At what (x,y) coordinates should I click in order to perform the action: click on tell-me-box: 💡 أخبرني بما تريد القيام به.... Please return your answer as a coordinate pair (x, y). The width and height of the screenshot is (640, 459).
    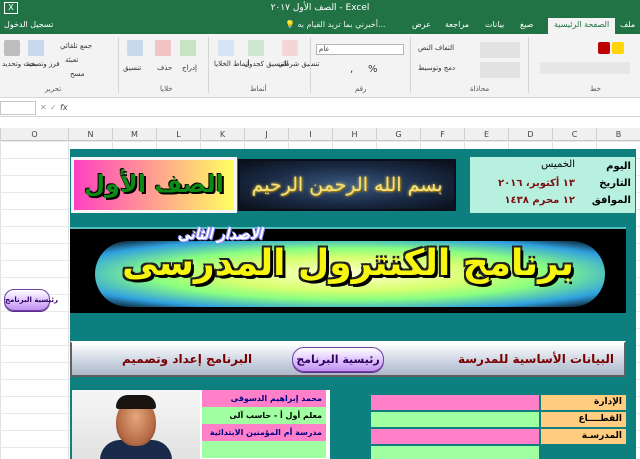
    Looking at the image, I should click on (335, 24).